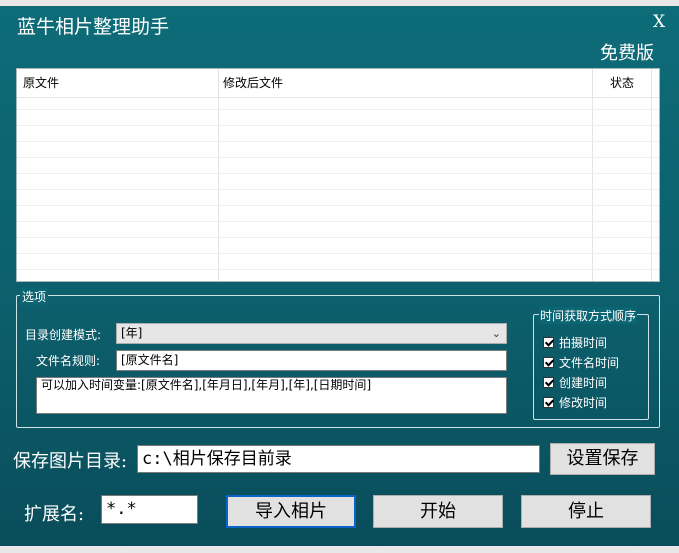  I want to click on time-variable-hint: 可以加入时间变量:[原文件名],[年月日],[年月],[年],[日期时间], so click(271, 395).